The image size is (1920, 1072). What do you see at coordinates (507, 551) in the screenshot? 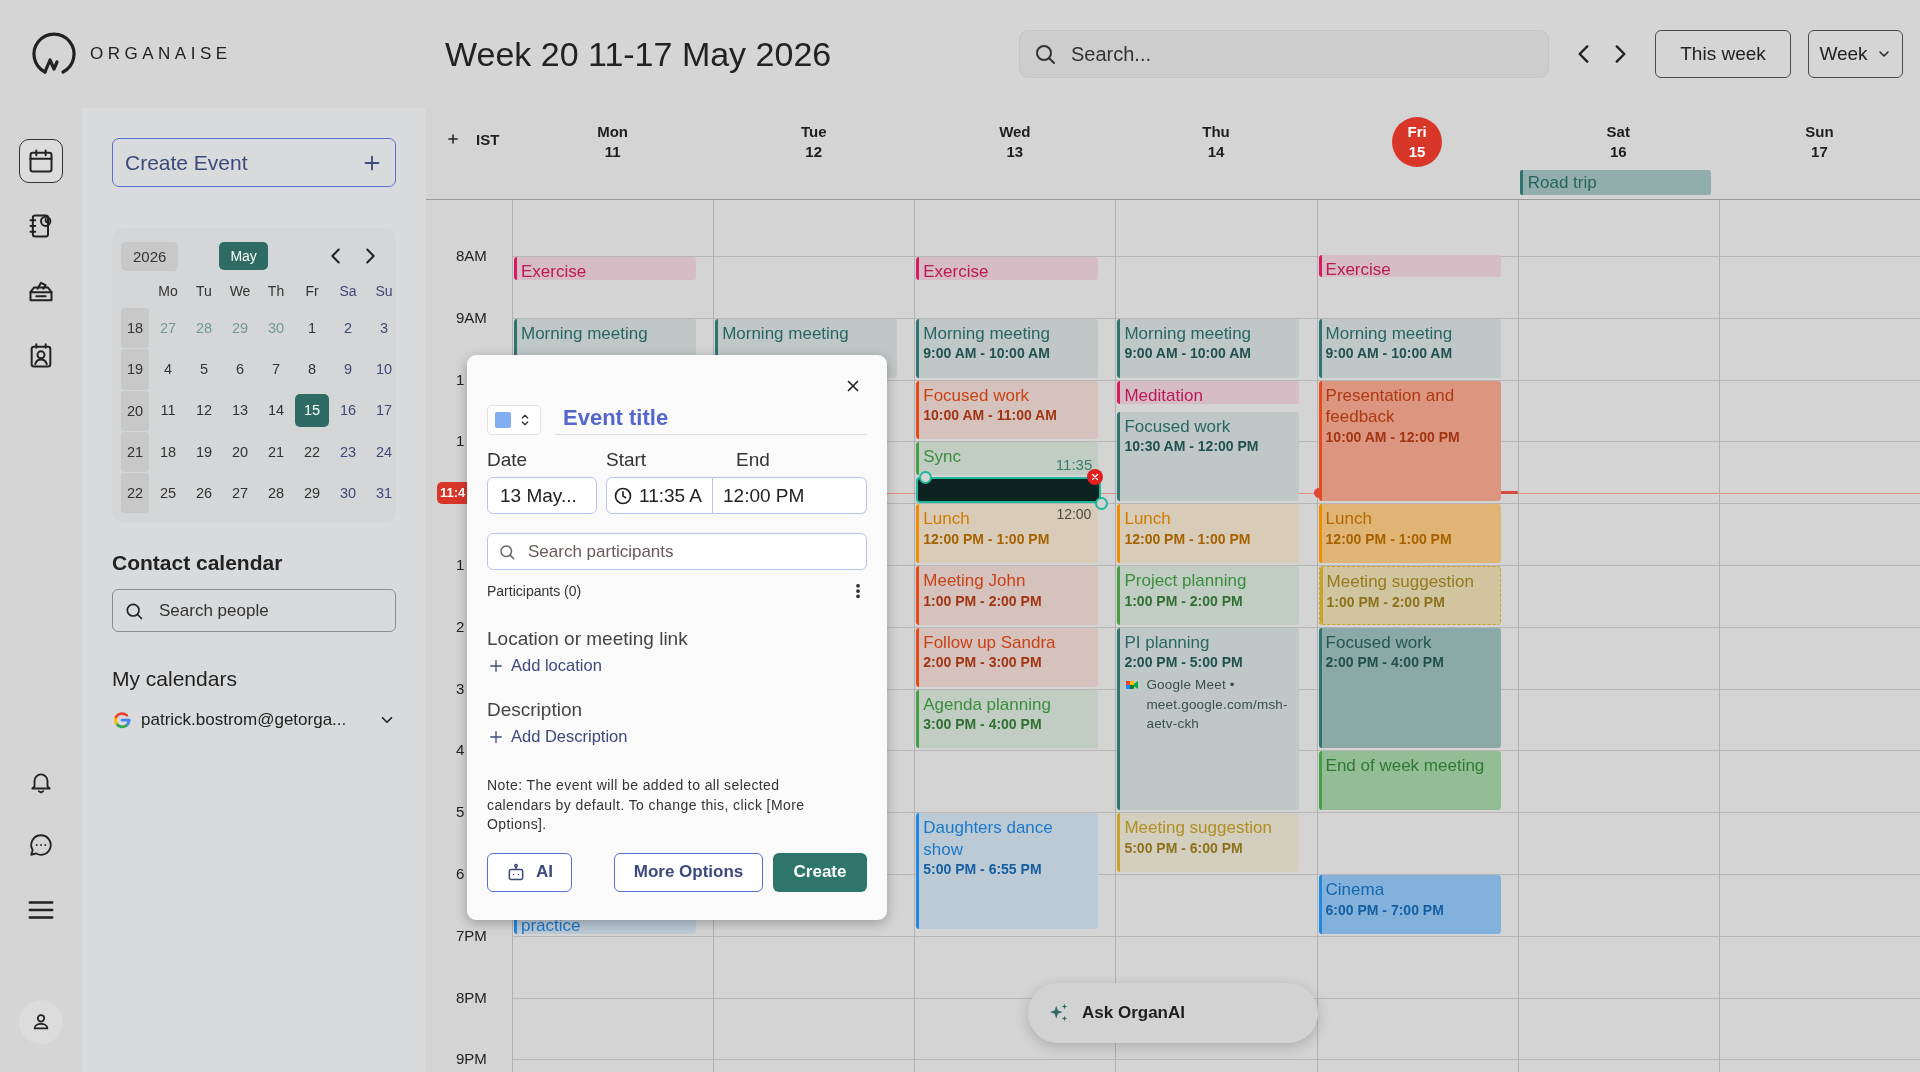
I see `search-icon` at bounding box center [507, 551].